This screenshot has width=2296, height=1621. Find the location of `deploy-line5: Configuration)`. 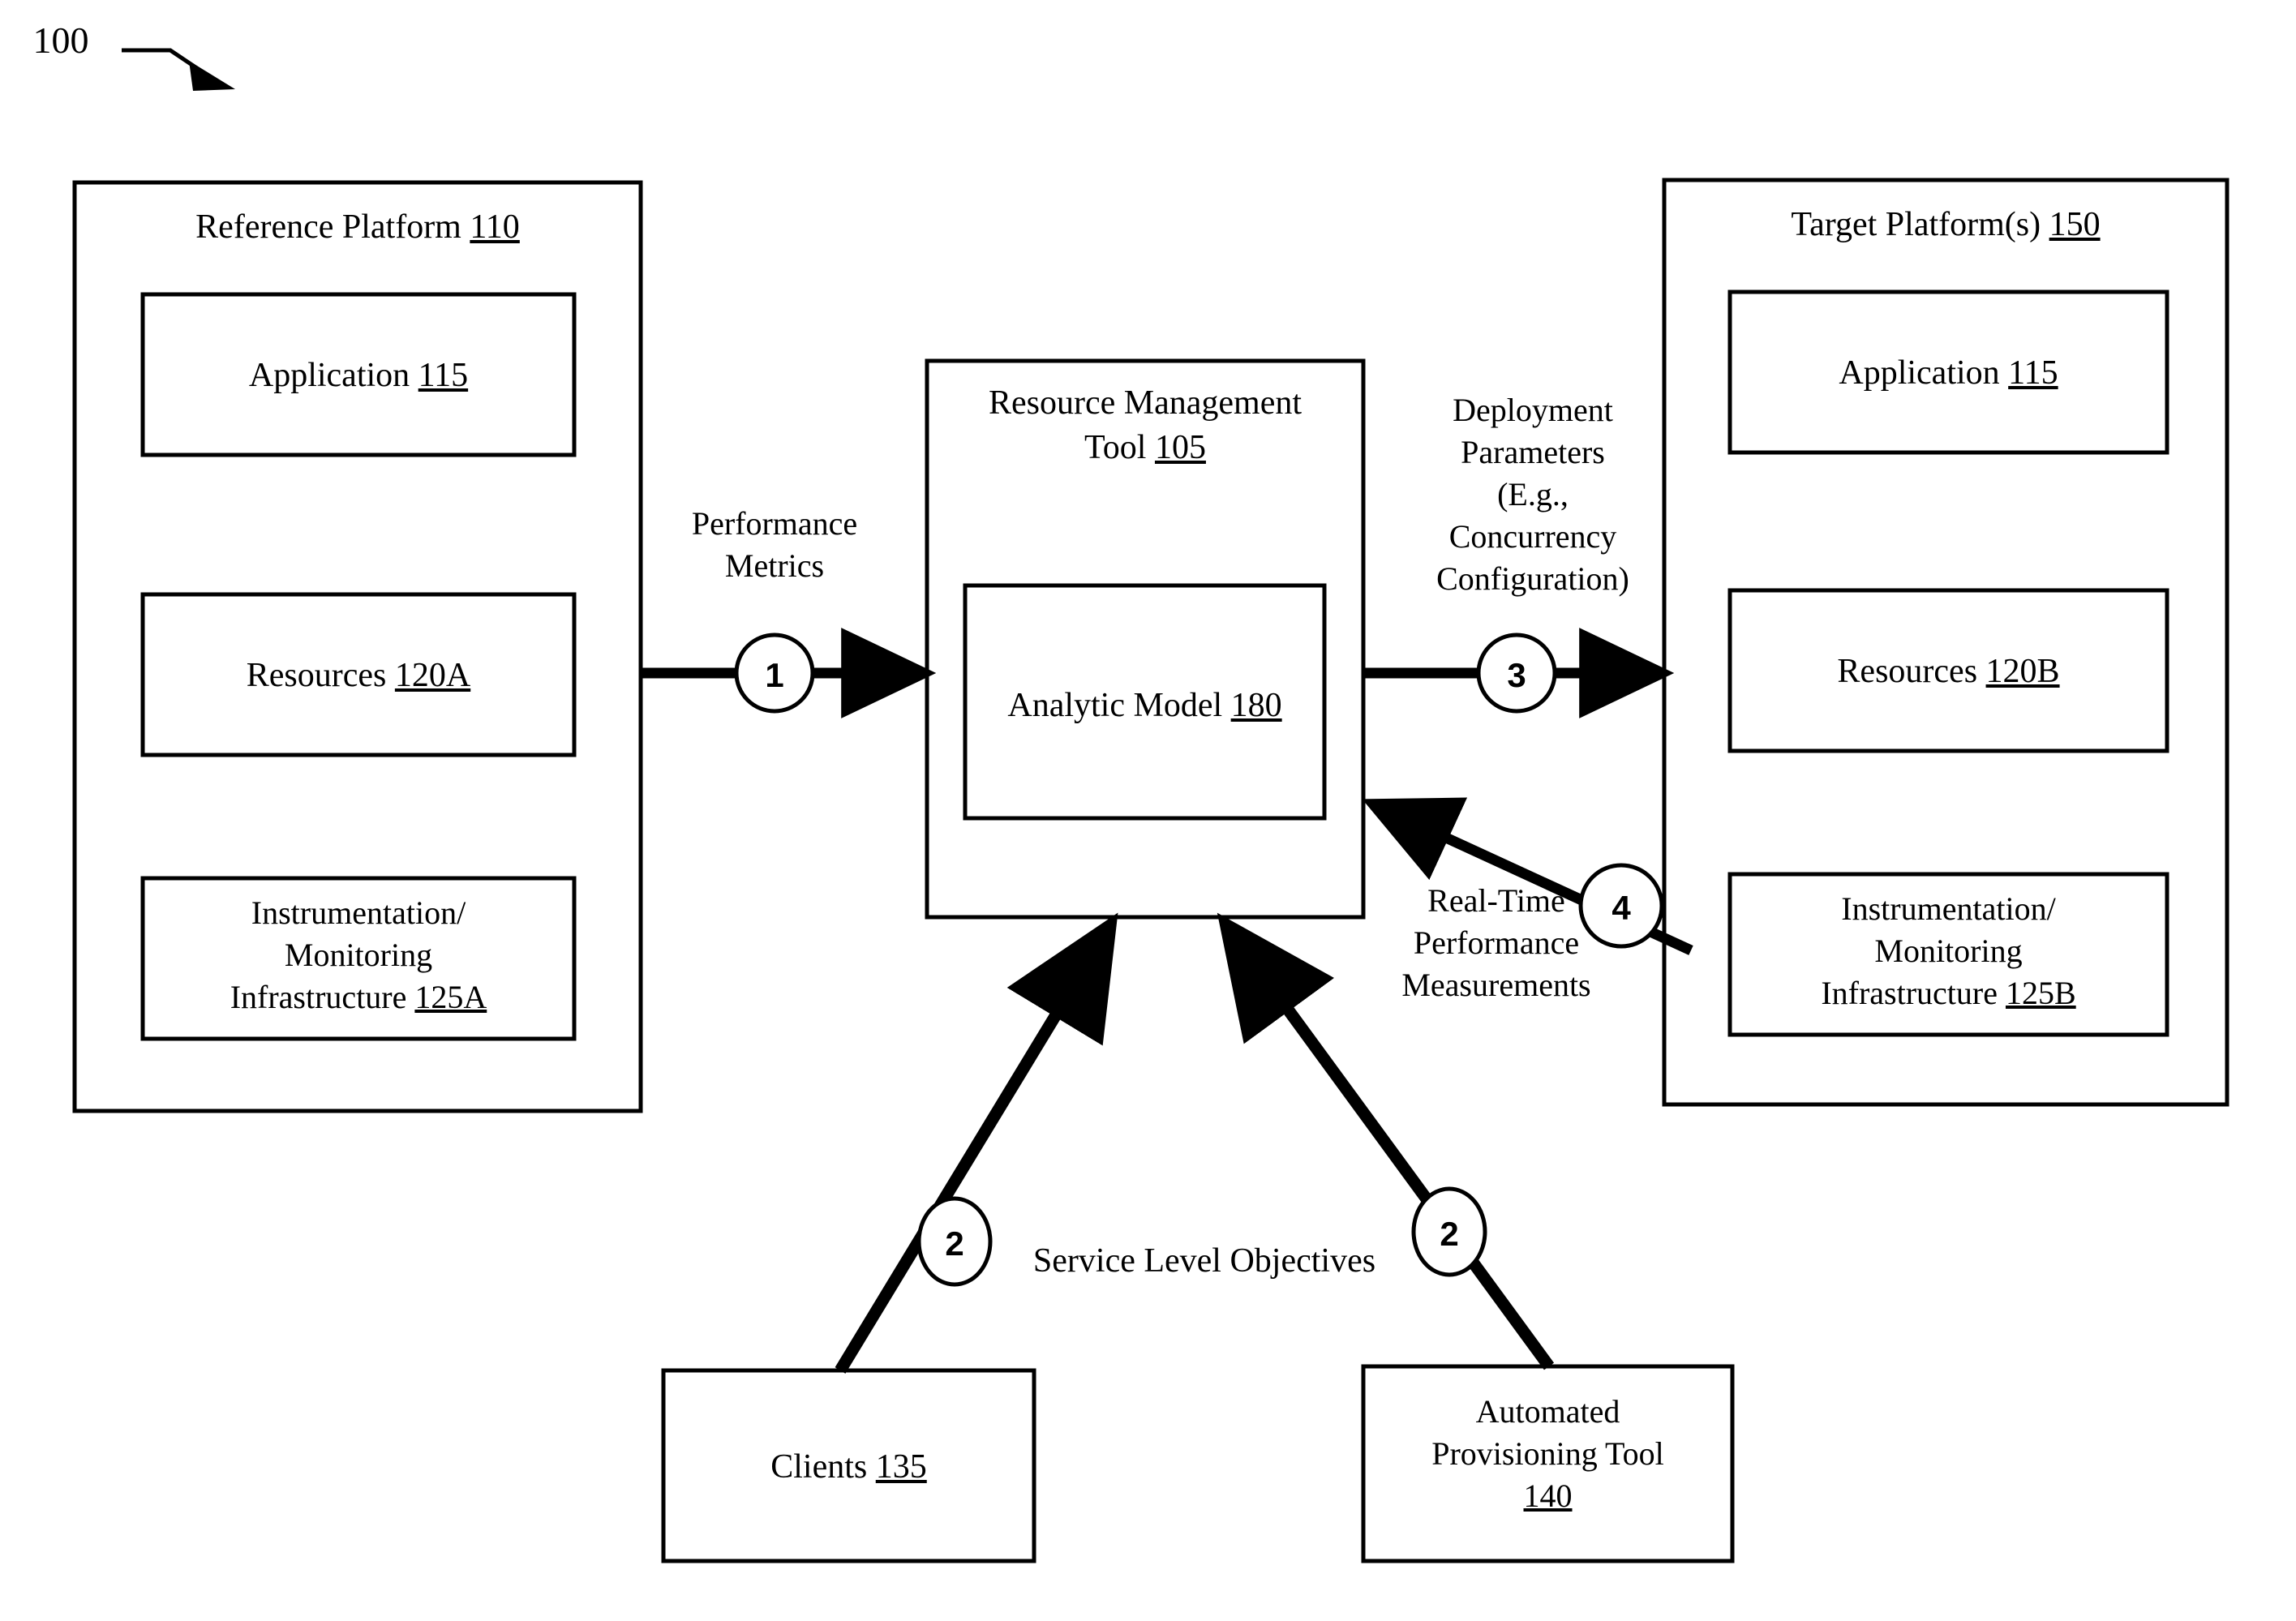

deploy-line5: Configuration) is located at coordinates (1532, 578).